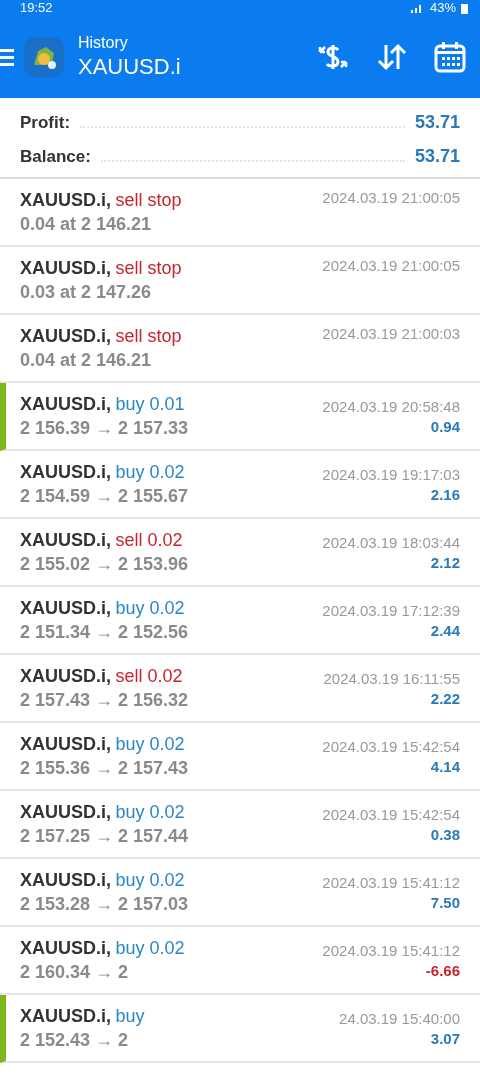 The width and height of the screenshot is (480, 1080). Describe the element at coordinates (445, 562) in the screenshot. I see `deal-profit: 2.12` at that location.